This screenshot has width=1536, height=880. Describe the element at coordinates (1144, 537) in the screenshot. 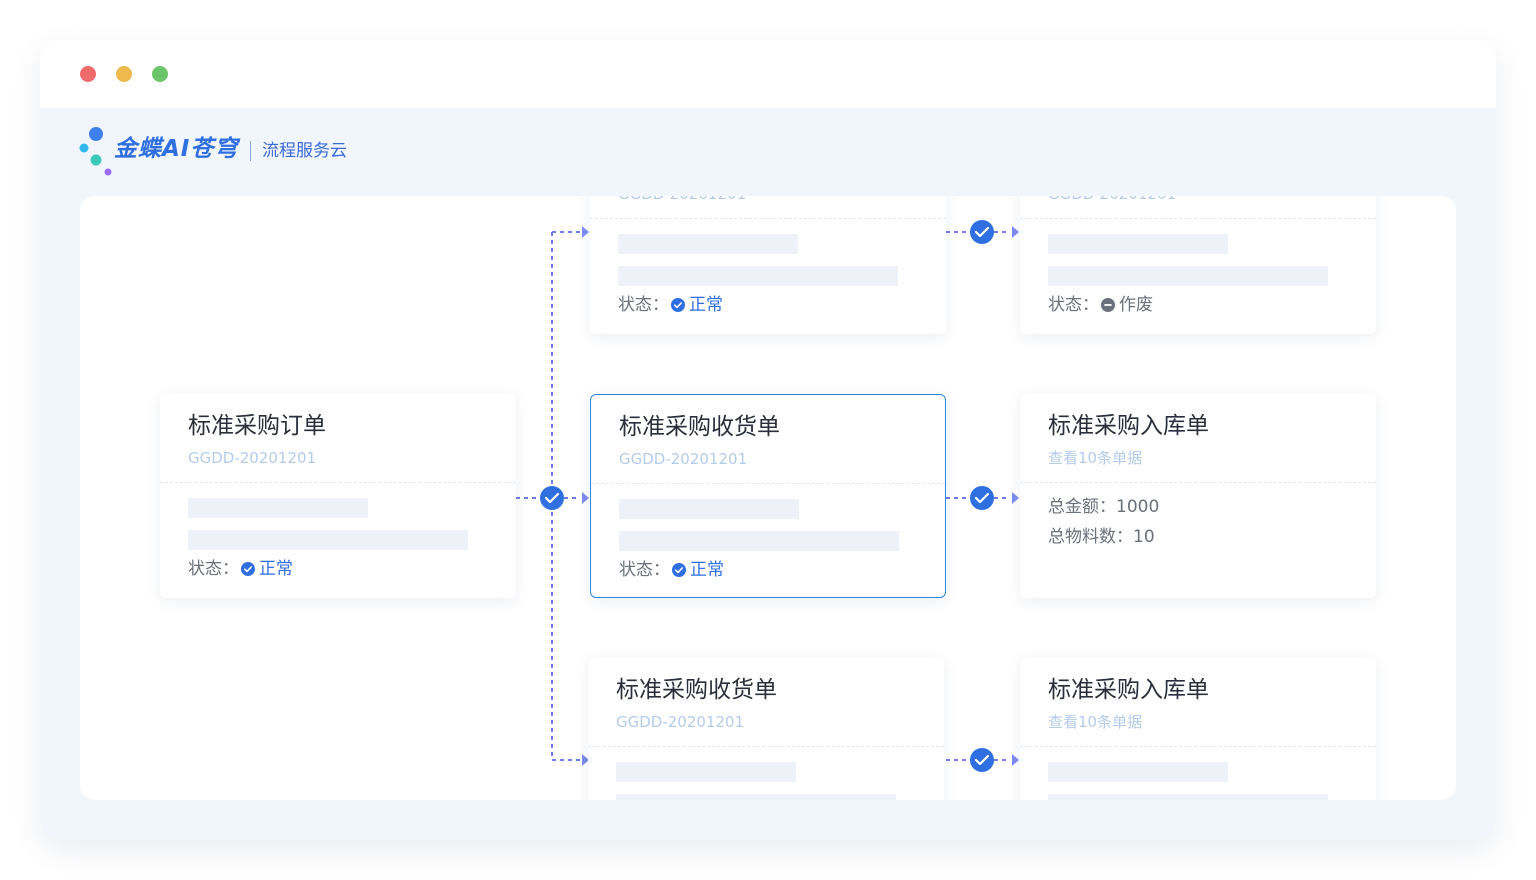

I see `total-items-value: 10` at that location.